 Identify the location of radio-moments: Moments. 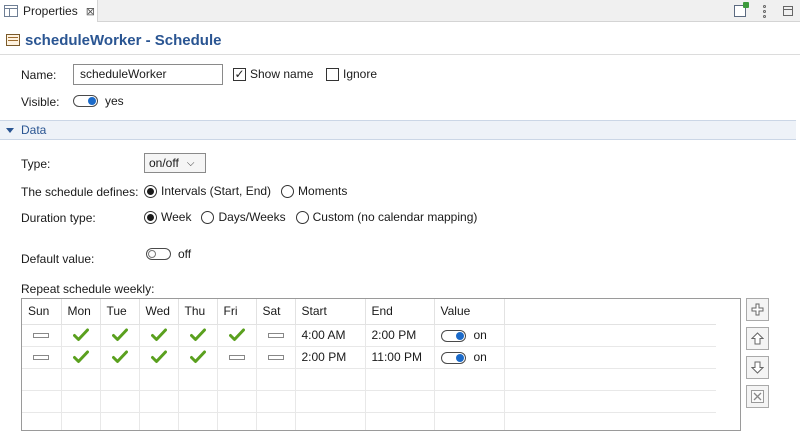
(314, 191).